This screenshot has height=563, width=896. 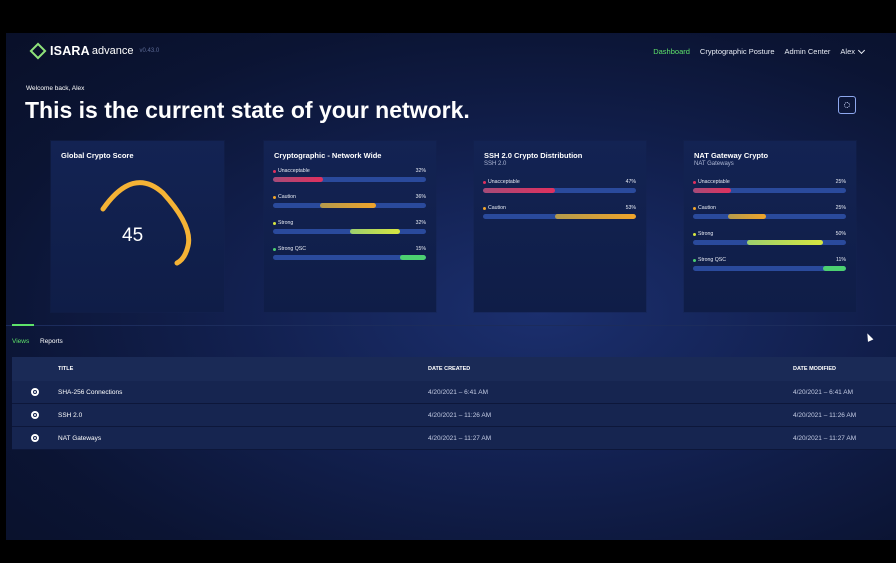 What do you see at coordinates (495, 164) in the screenshot?
I see `card-subtitle: SSH 2.0` at bounding box center [495, 164].